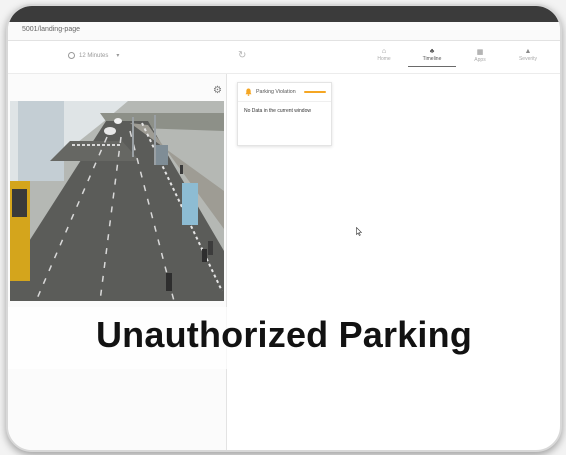 The width and height of the screenshot is (566, 455). What do you see at coordinates (284, 14) in the screenshot?
I see `window-top-bar` at bounding box center [284, 14].